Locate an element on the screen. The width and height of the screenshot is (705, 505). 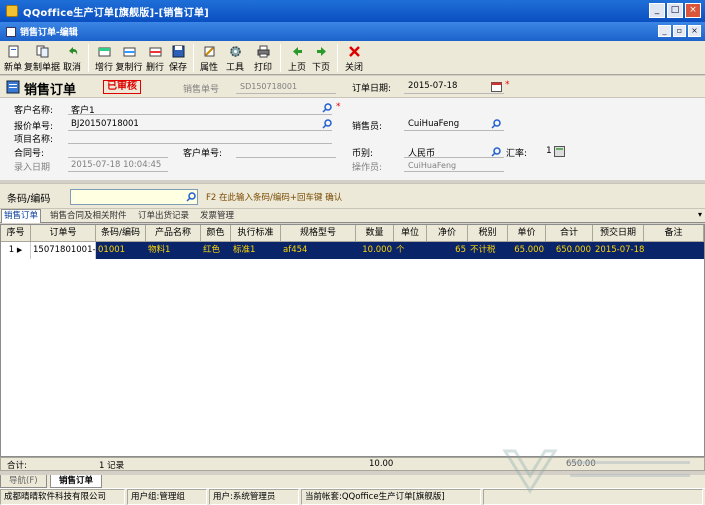
minimize-button: _ is located at coordinates (657, 10).